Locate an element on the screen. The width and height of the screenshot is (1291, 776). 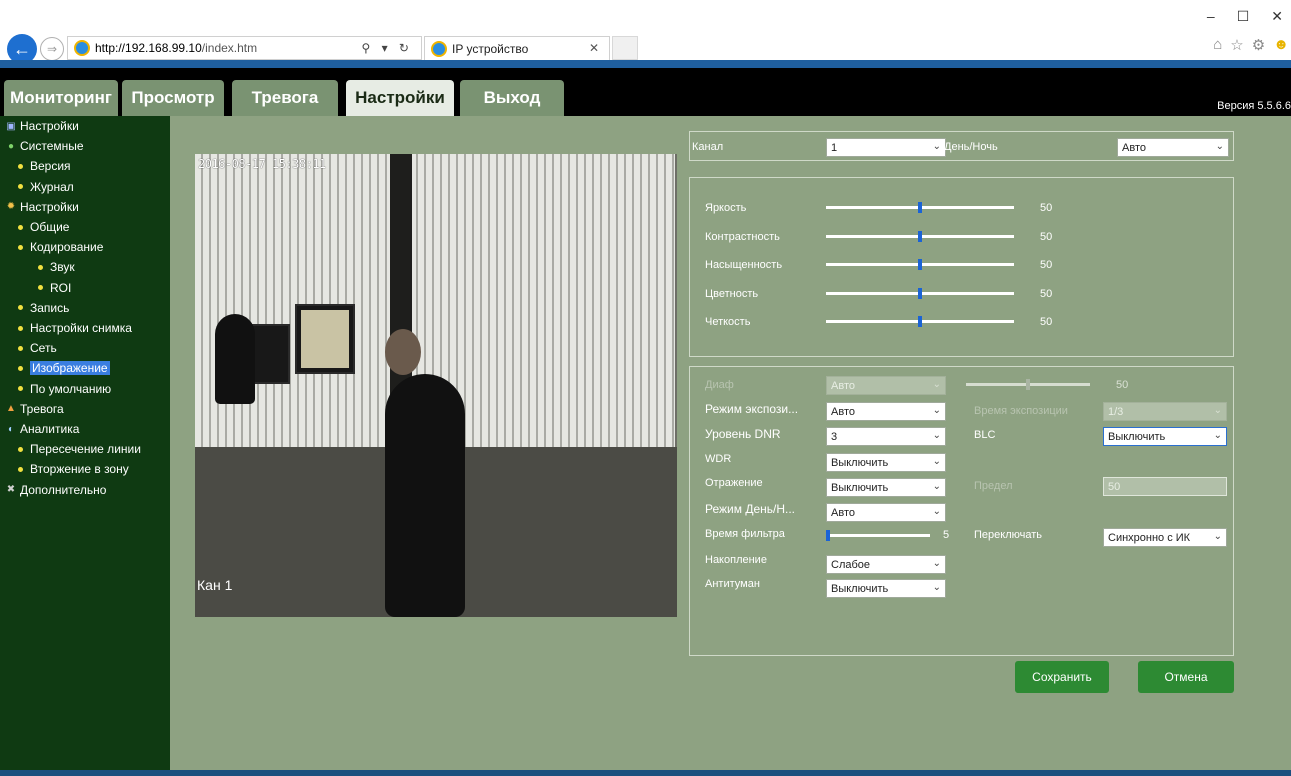
sidebar-item-label: Тревога is located at coordinates (42, 408).